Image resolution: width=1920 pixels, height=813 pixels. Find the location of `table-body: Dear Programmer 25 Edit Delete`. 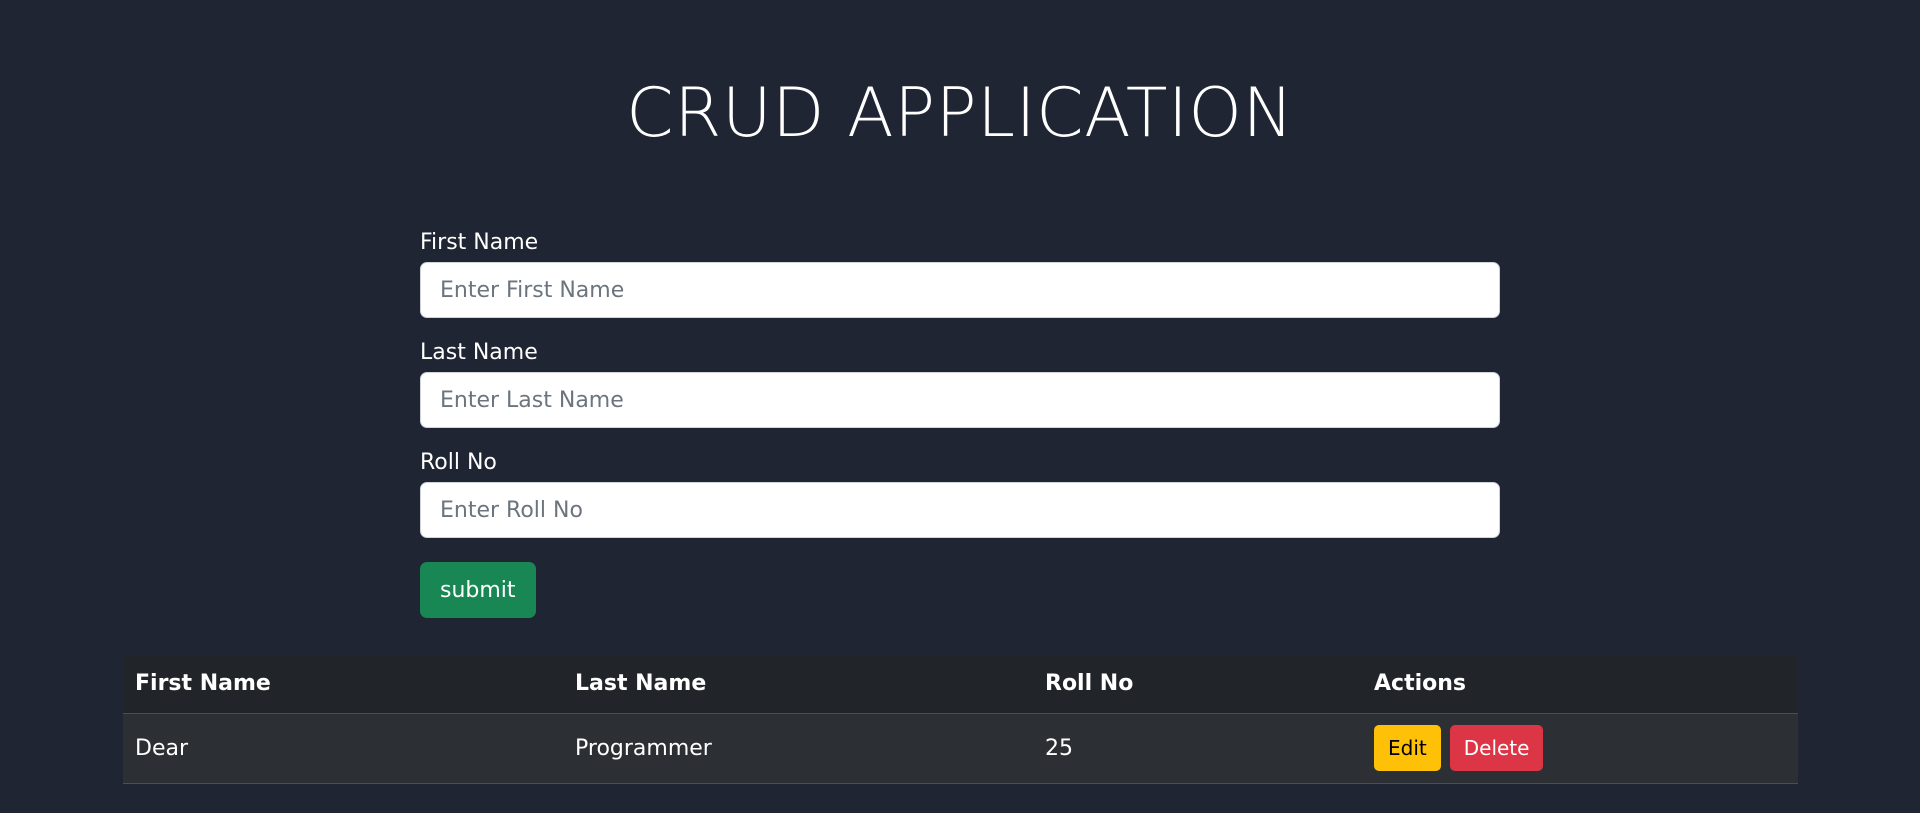

table-body: Dear Programmer 25 Edit Delete is located at coordinates (960, 748).